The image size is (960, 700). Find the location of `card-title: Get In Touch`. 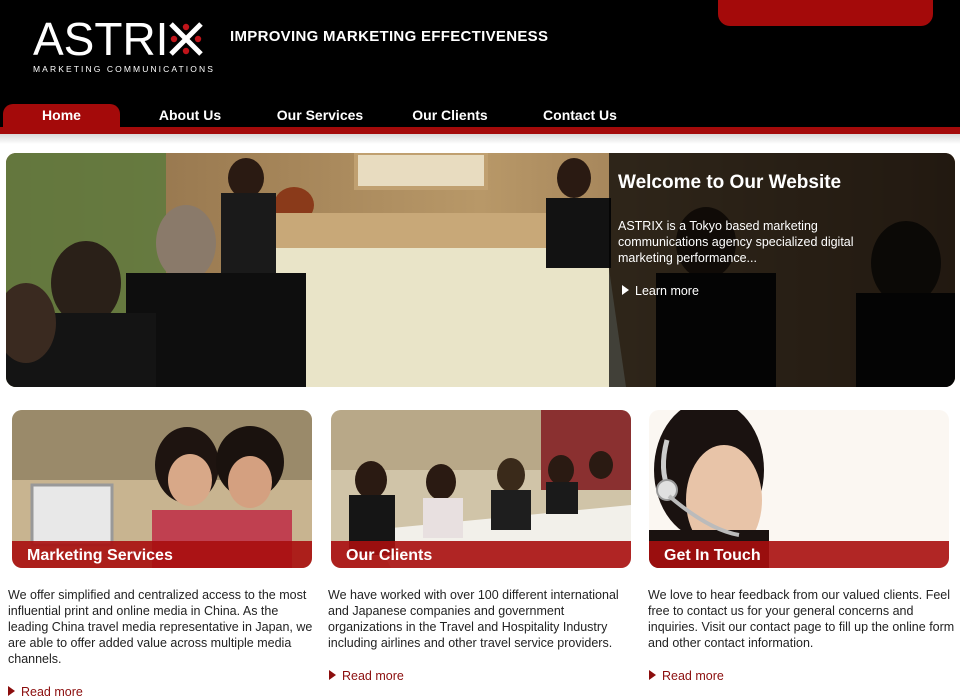

card-title: Get In Touch is located at coordinates (712, 555).